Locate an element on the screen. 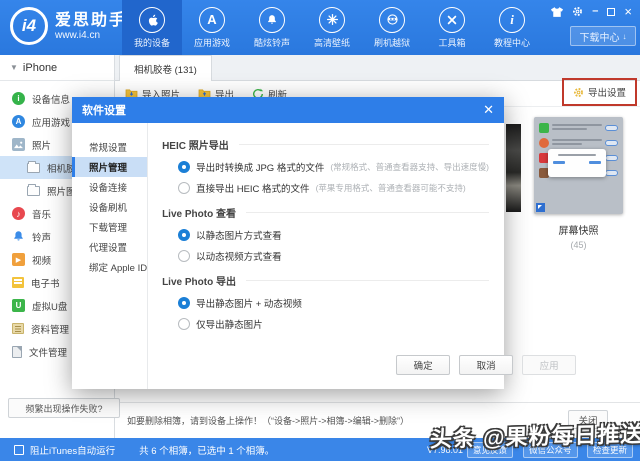 Image resolution: width=640 pixels, height=461 pixels. dialog-menu-general: 常规设置 is located at coordinates (109, 147).